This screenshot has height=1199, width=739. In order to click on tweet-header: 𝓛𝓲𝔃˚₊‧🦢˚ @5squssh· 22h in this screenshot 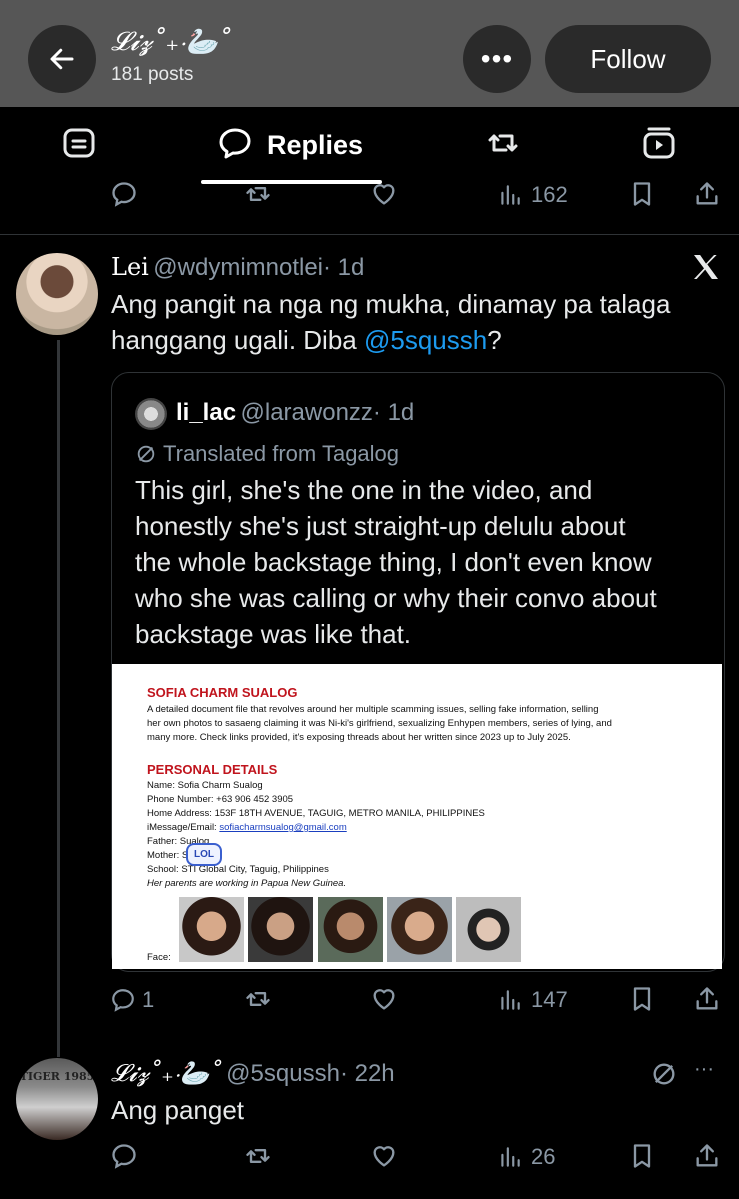, I will do `click(253, 1073)`.